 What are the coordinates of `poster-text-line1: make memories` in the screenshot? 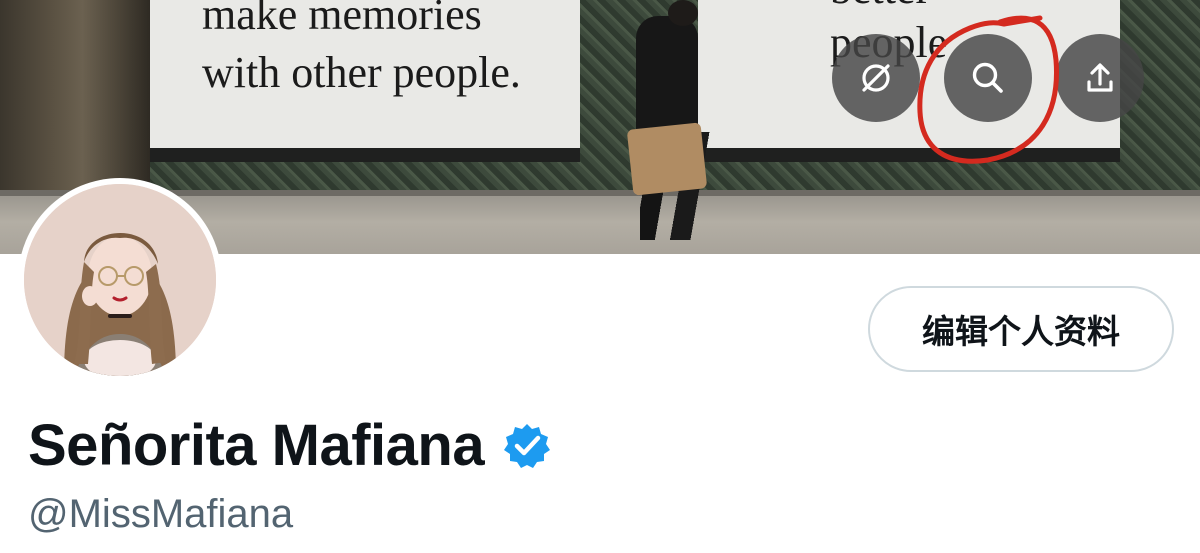 It's located at (342, 19).